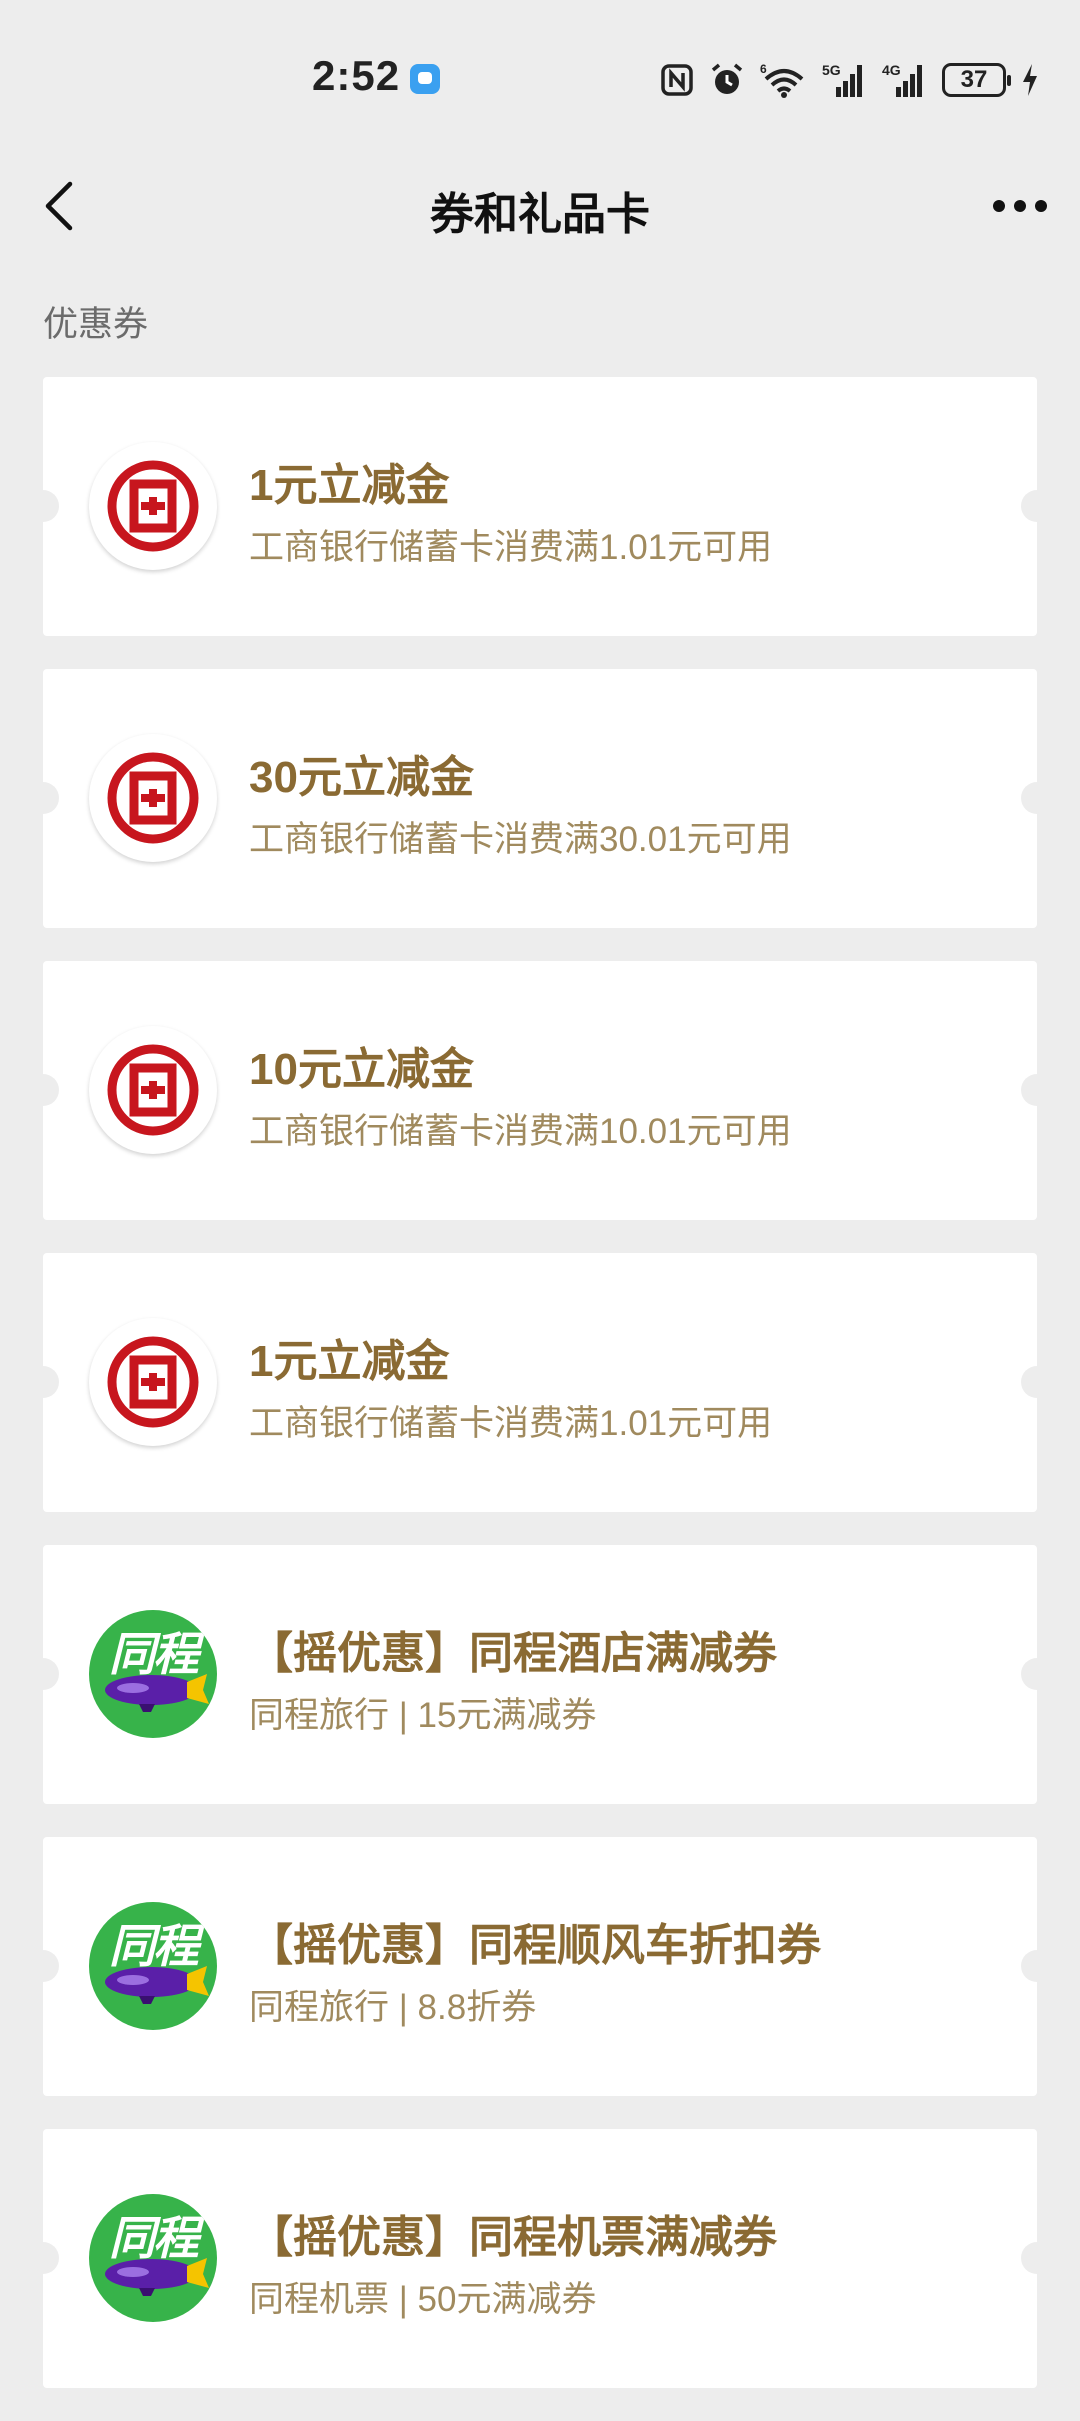 The width and height of the screenshot is (1080, 2421). I want to click on coupon-title: 30元立减金, so click(361, 777).